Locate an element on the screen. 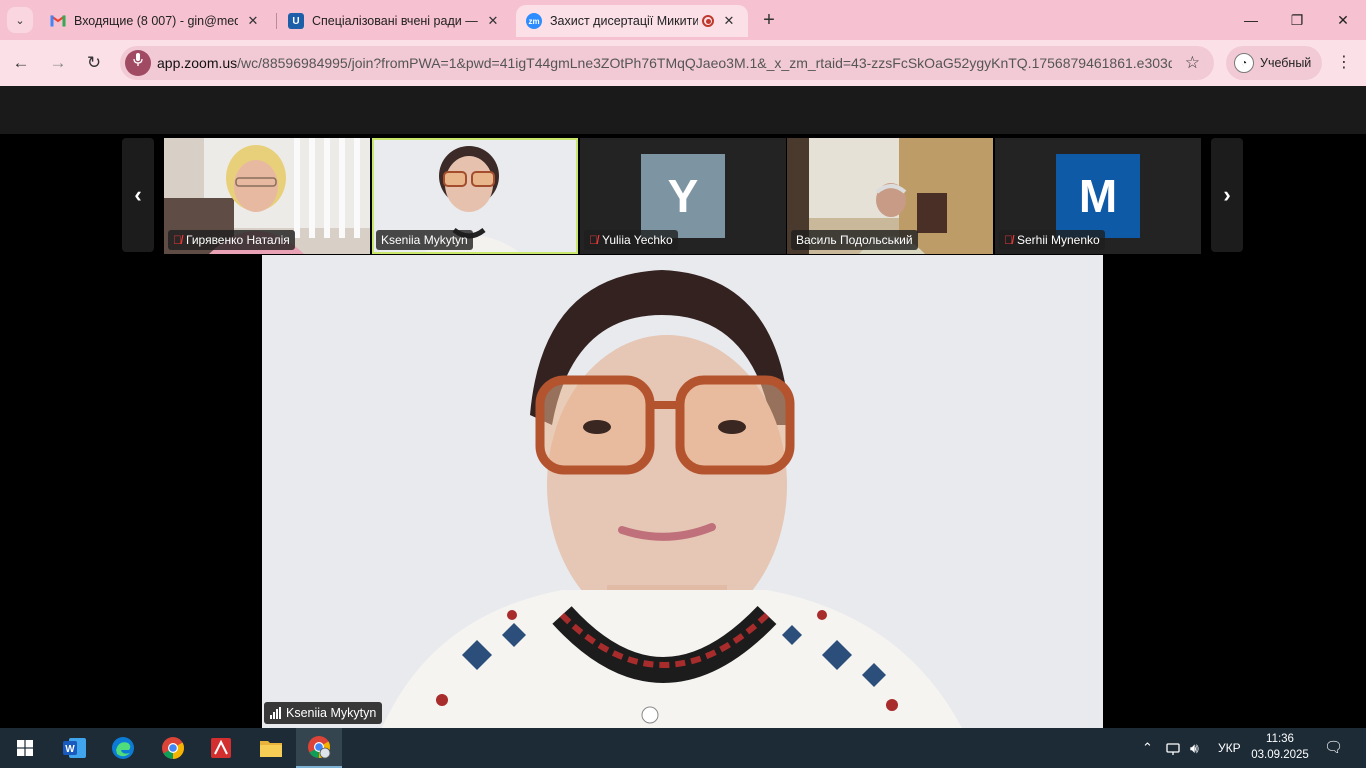  participant-name-label: Василь Подольський is located at coordinates (854, 240).